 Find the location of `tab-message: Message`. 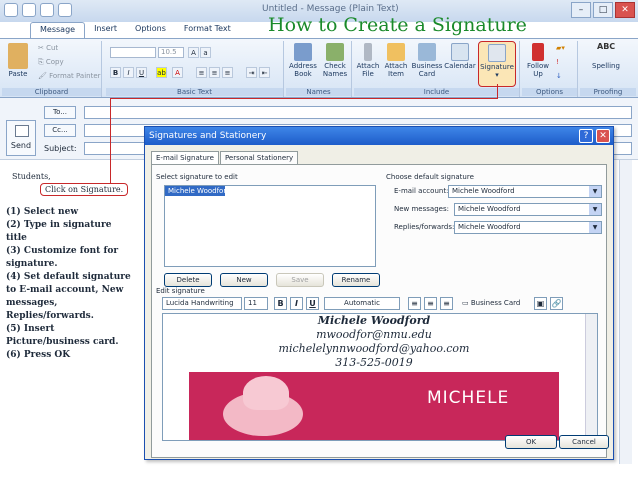

tab-message: Message is located at coordinates (58, 30).